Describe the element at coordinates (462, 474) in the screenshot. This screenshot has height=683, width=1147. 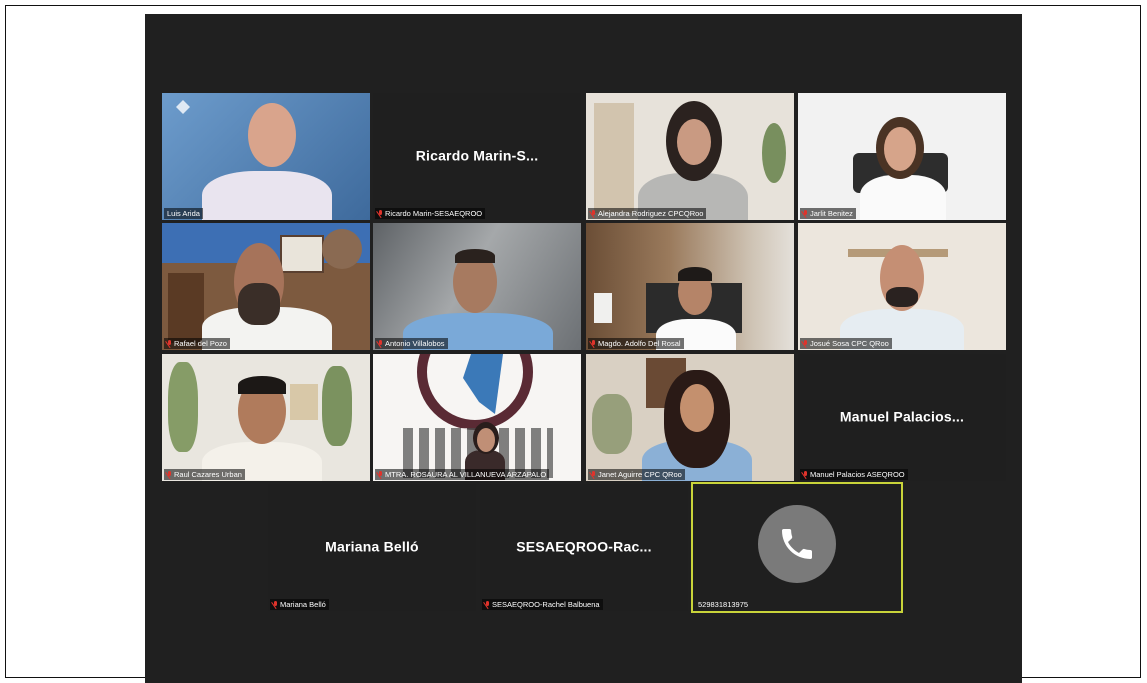
I see `participant-name-label: MTRA. ROSAURA AL VILLANUEVA ARZAPALO` at that location.